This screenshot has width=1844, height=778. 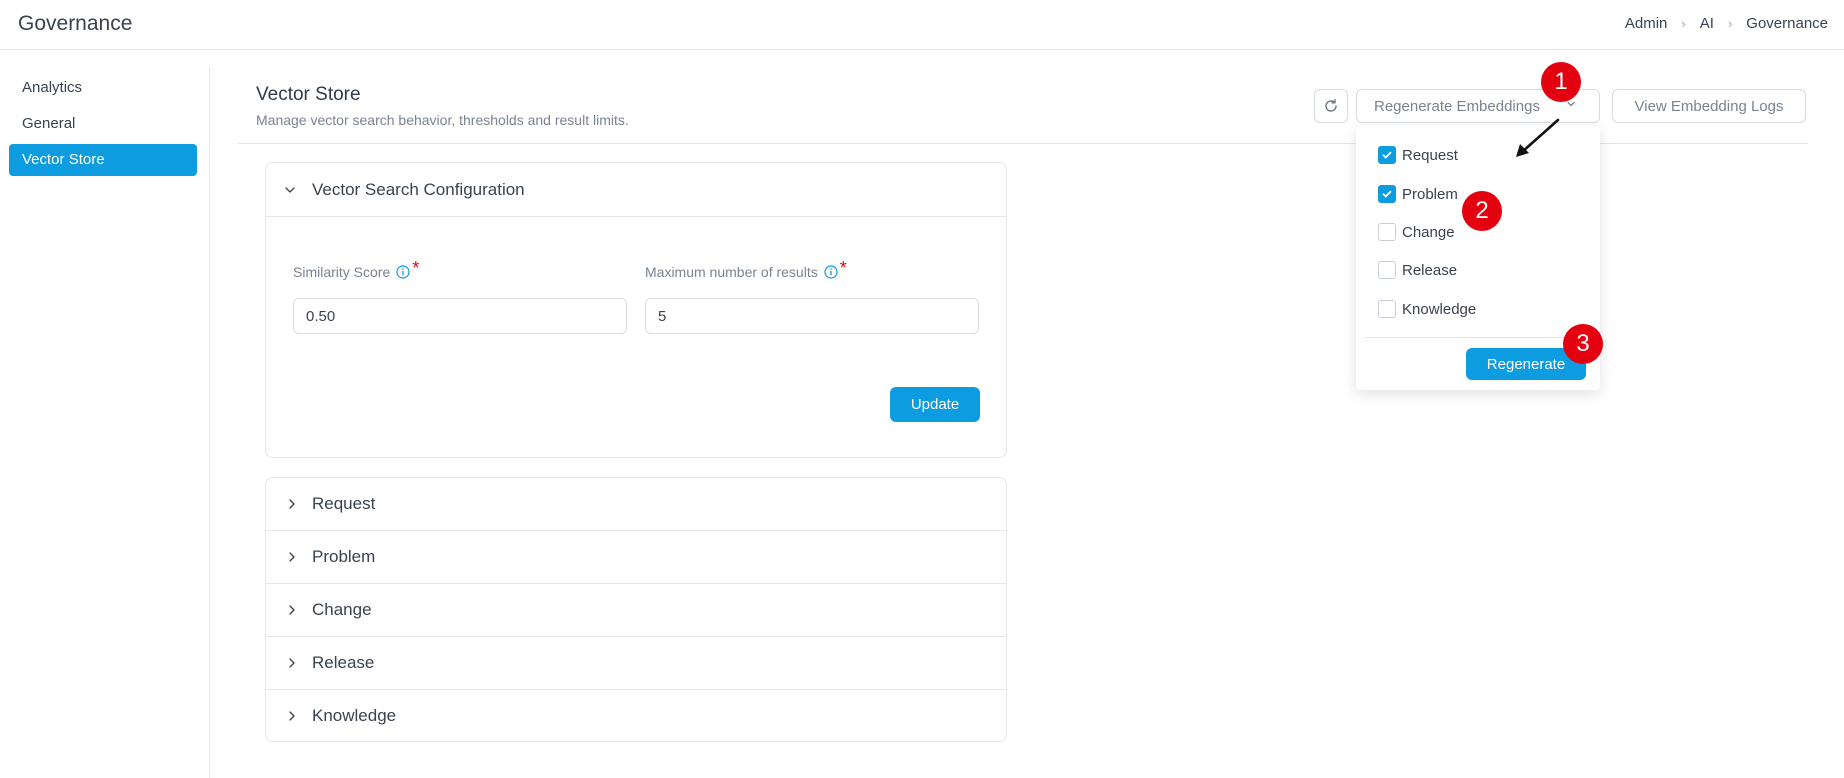 I want to click on step-callout-1: 1, so click(x=1561, y=82).